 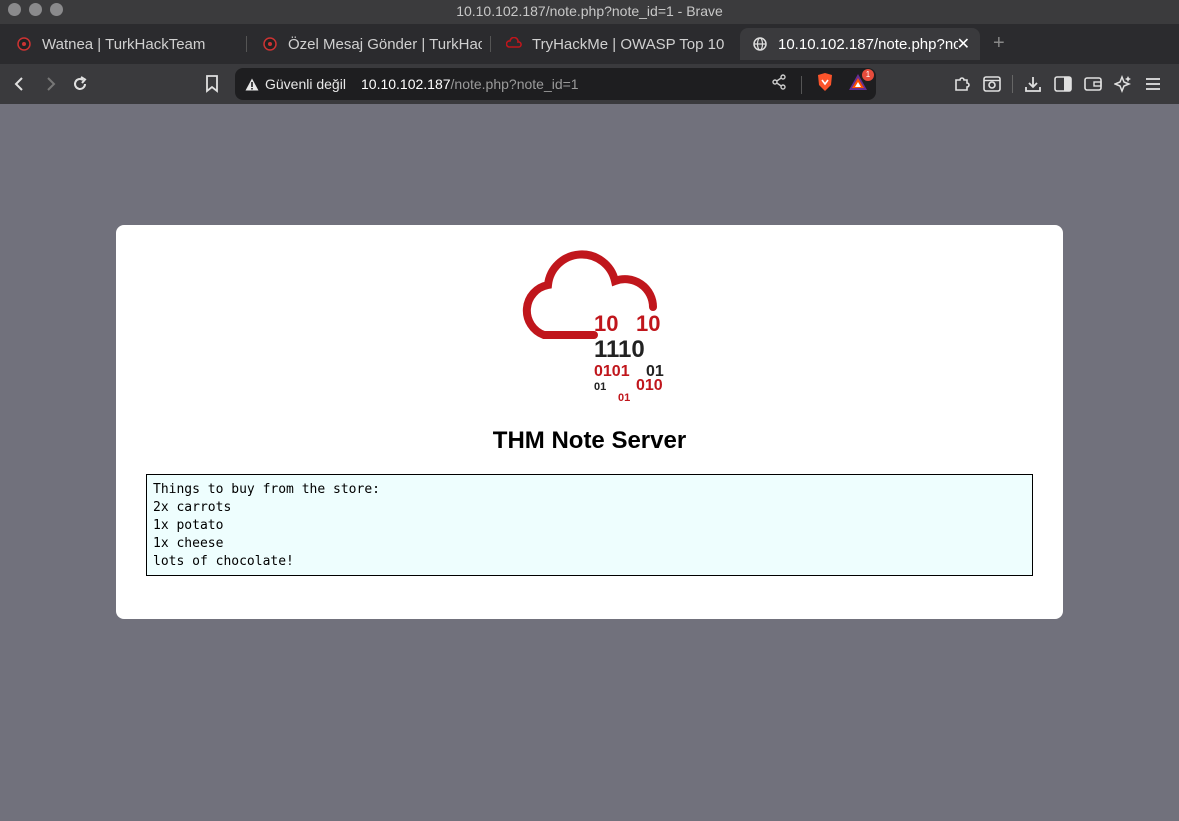 I want to click on note-line: Things to buy from the store:, so click(x=266, y=489).